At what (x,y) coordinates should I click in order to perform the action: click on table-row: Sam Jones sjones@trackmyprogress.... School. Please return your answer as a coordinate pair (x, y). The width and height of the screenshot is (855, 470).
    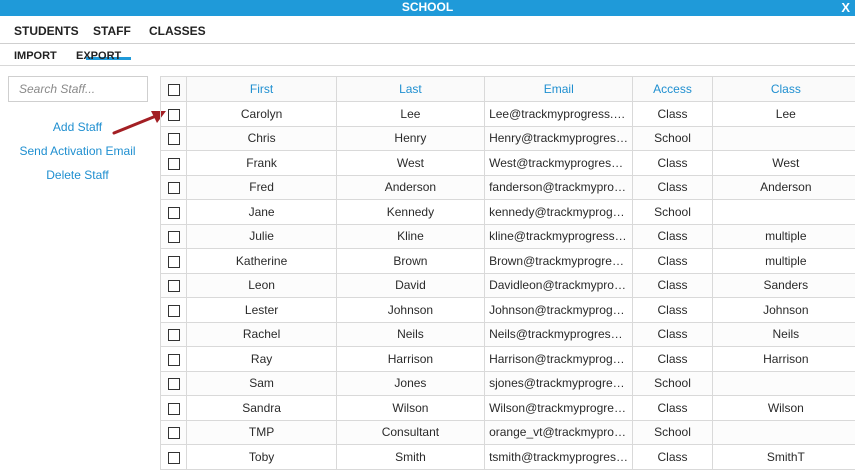
    Looking at the image, I should click on (507, 383).